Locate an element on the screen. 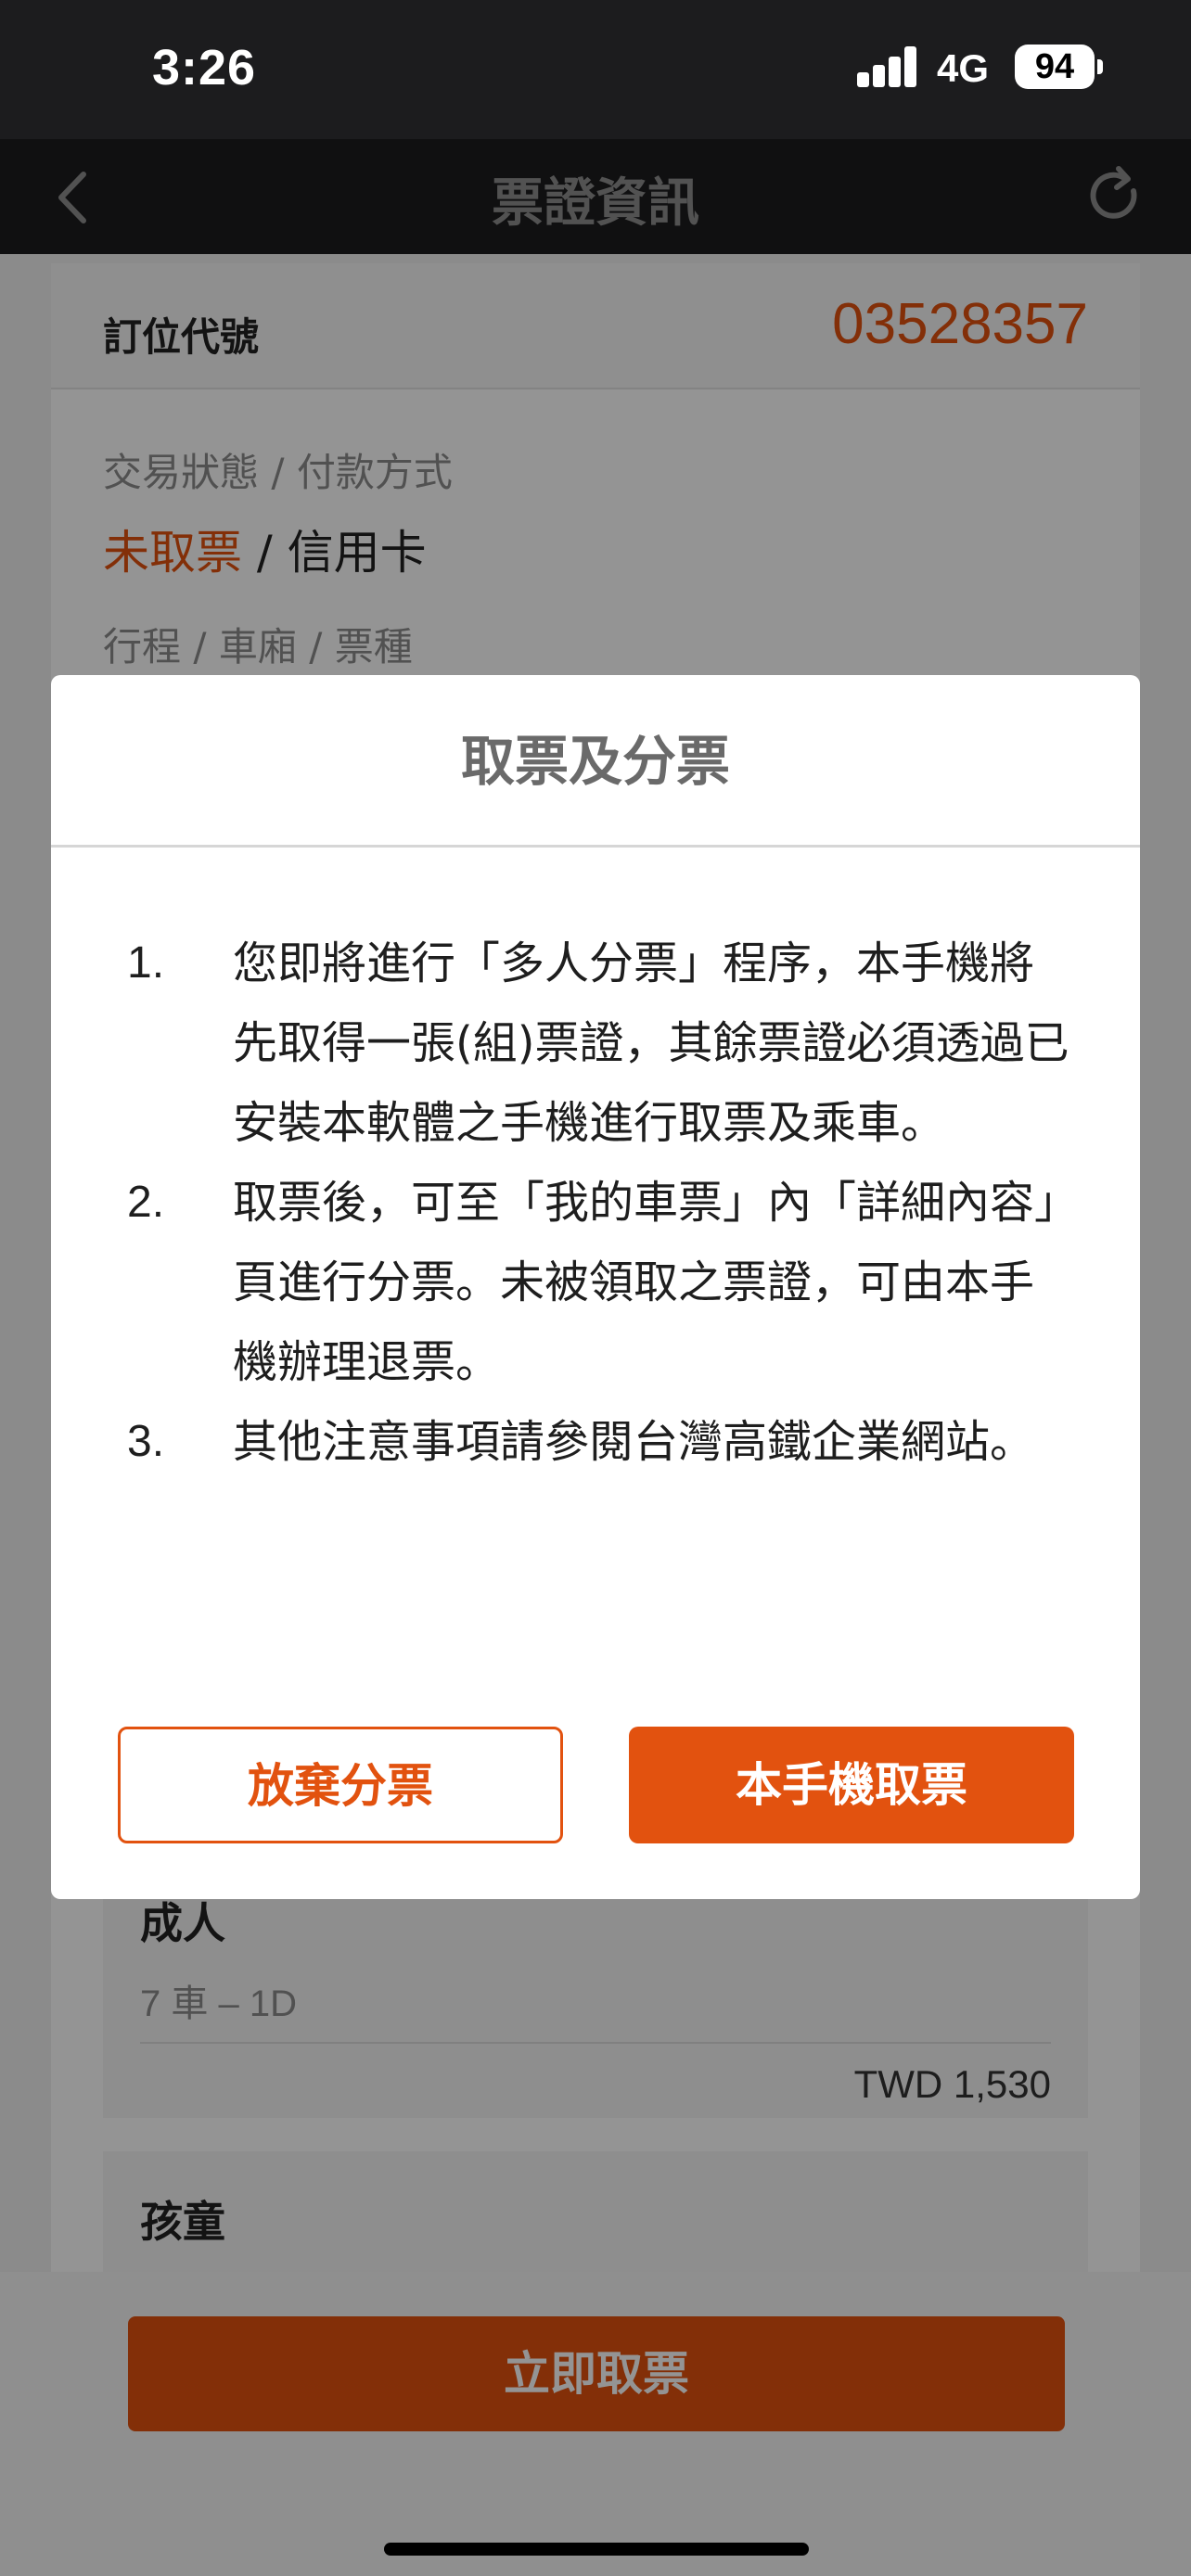  status-bar: 3:26 4G 94 is located at coordinates (595, 69).